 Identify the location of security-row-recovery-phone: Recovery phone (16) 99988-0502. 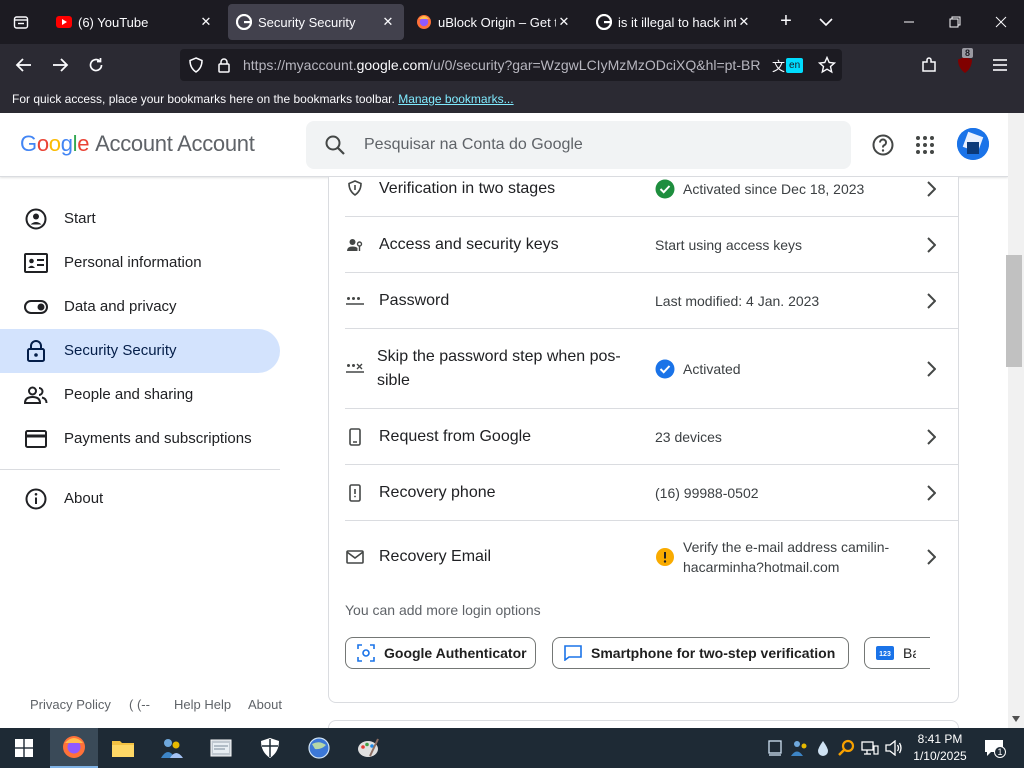
(652, 493).